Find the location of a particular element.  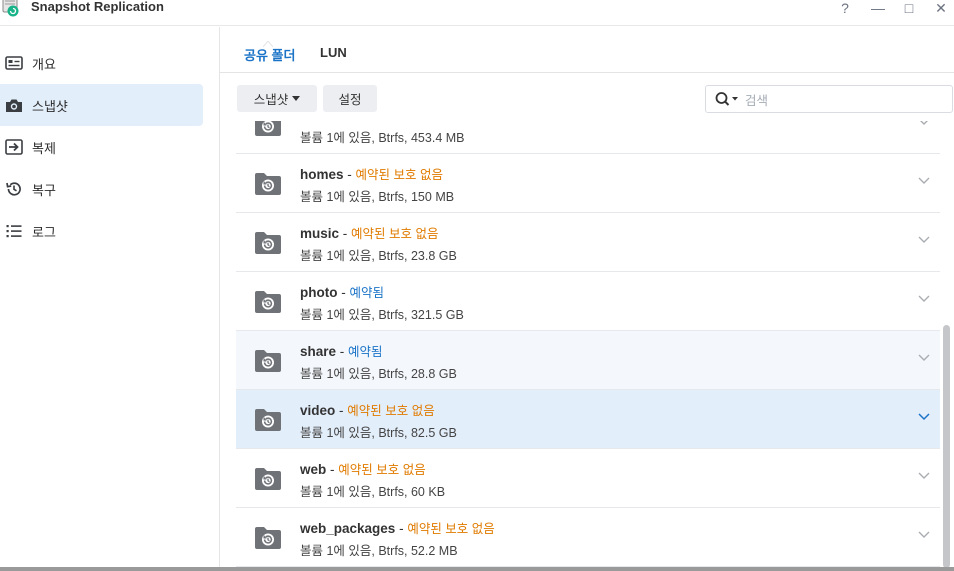

folder-name: homes - 예약된 보호 없음 is located at coordinates (371, 174).